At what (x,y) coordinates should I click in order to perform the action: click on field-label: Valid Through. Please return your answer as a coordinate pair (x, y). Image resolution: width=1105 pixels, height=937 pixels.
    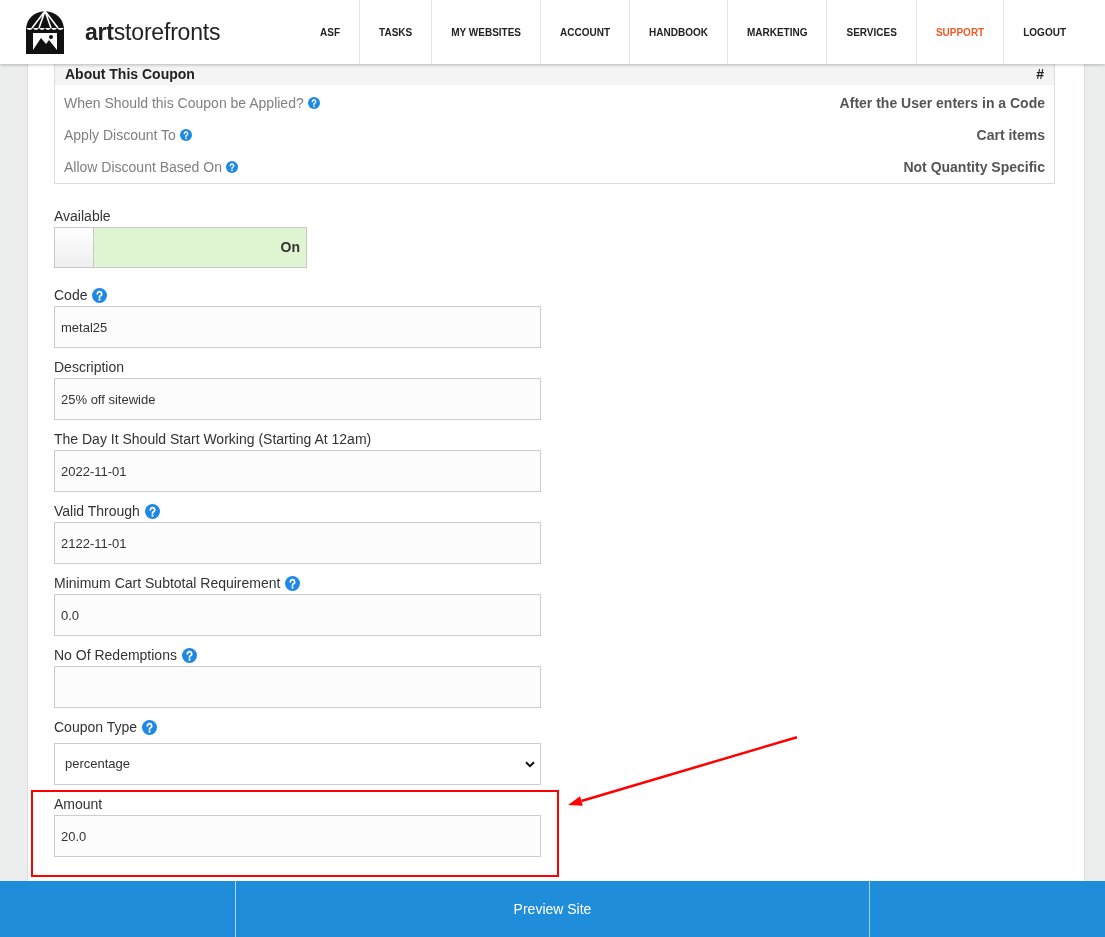
    Looking at the image, I should click on (97, 511).